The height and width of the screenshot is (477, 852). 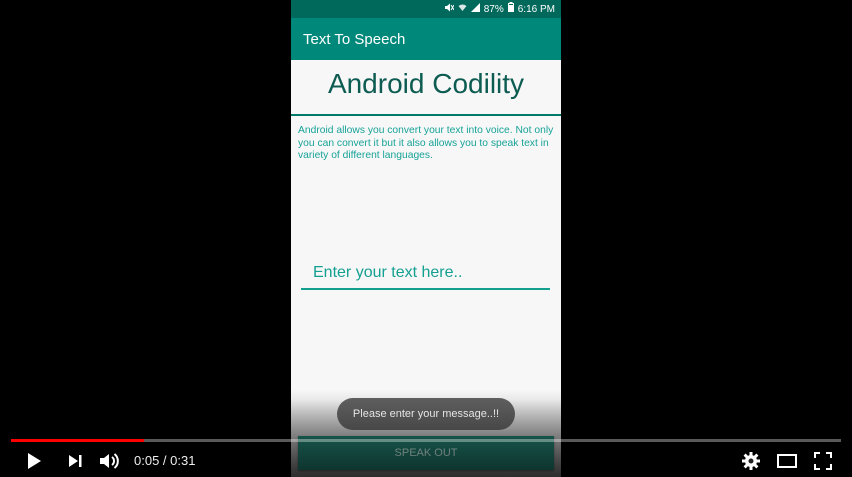 What do you see at coordinates (462, 9) in the screenshot?
I see `wifi-icon` at bounding box center [462, 9].